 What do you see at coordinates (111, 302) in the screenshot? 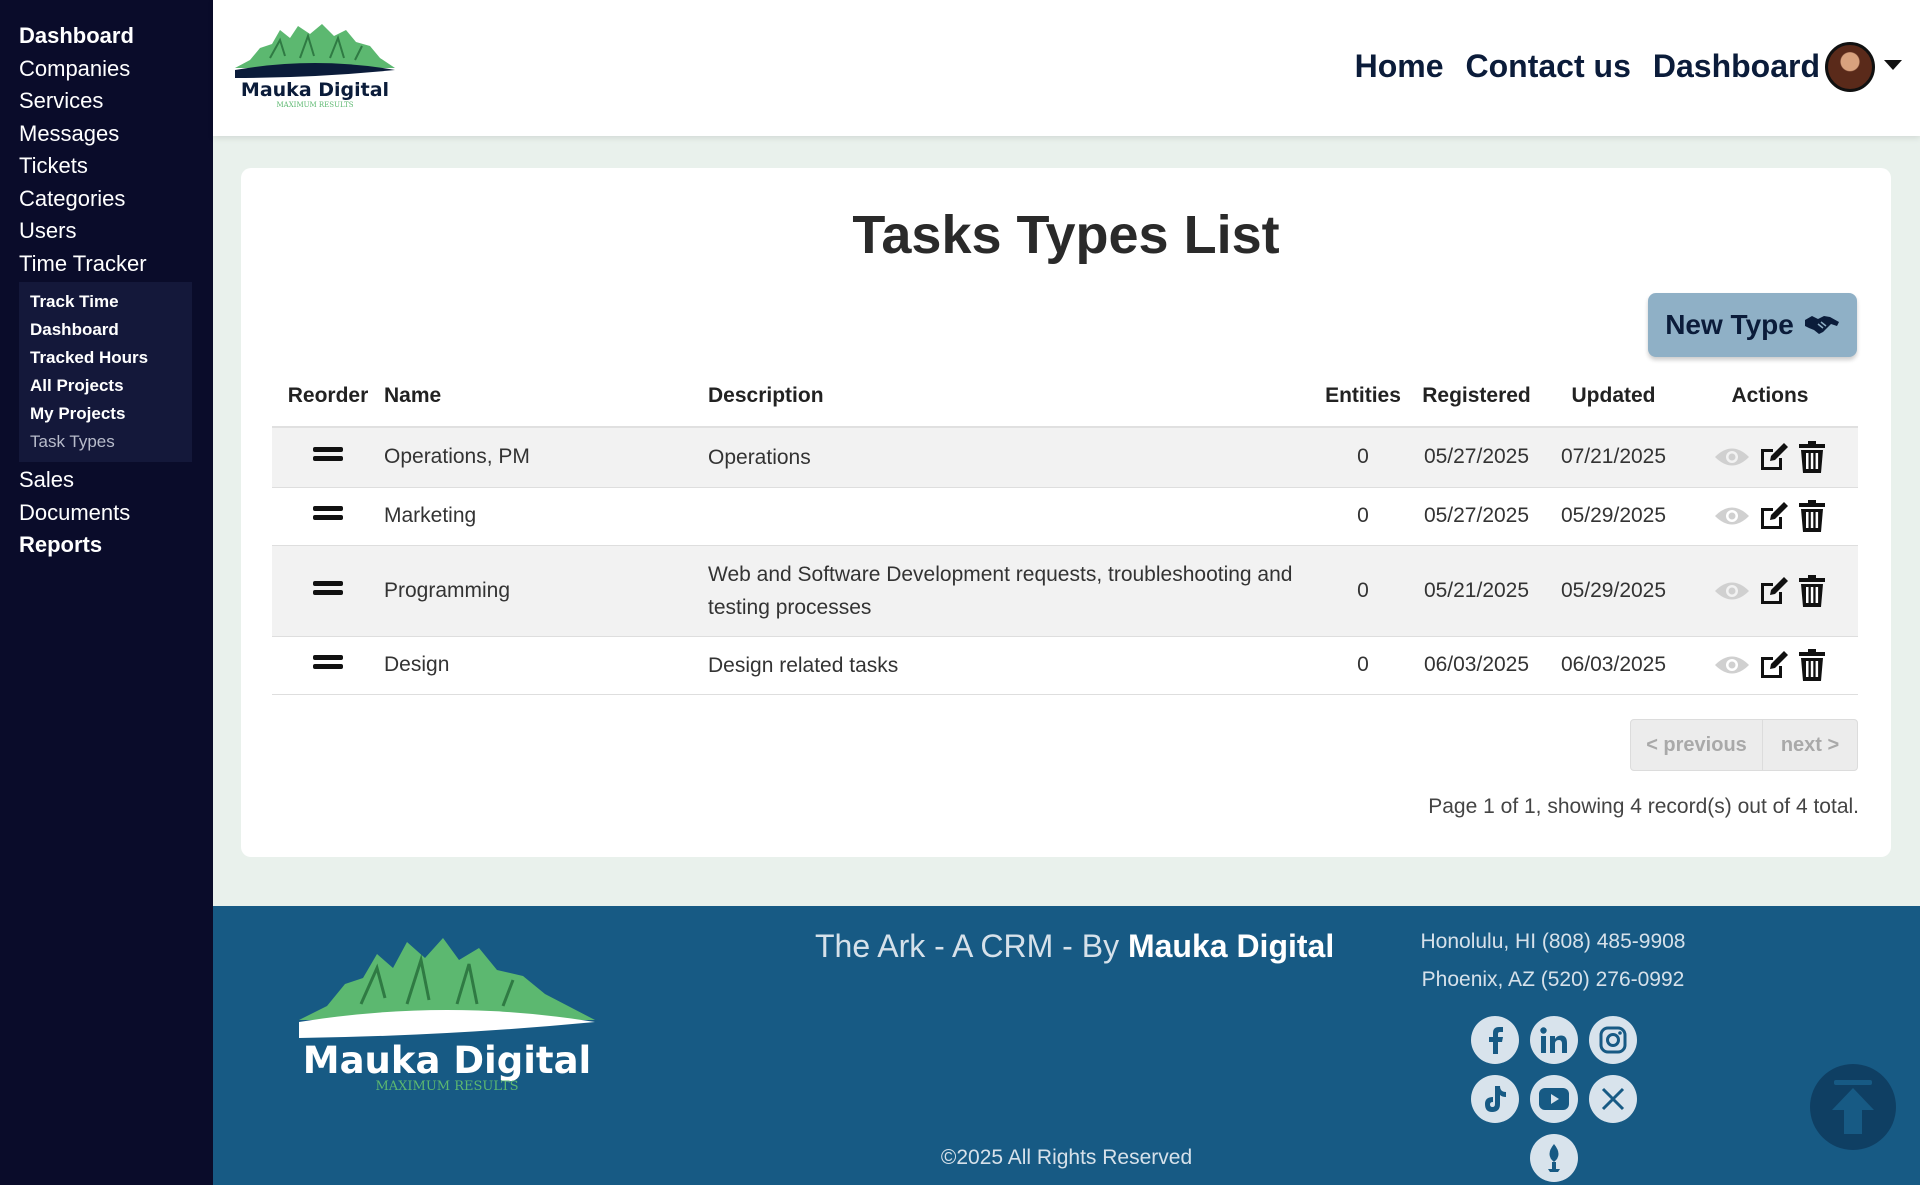
I see `submenu-item-track-time: Track Time` at bounding box center [111, 302].